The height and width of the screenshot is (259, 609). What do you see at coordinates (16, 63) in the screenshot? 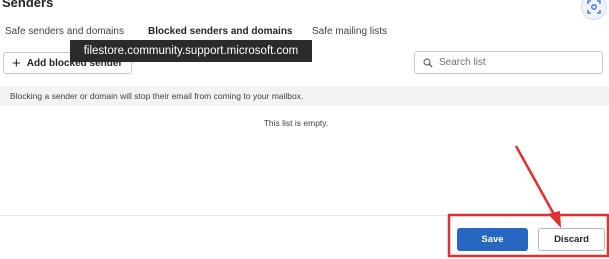
I see `plus-icon: +` at bounding box center [16, 63].